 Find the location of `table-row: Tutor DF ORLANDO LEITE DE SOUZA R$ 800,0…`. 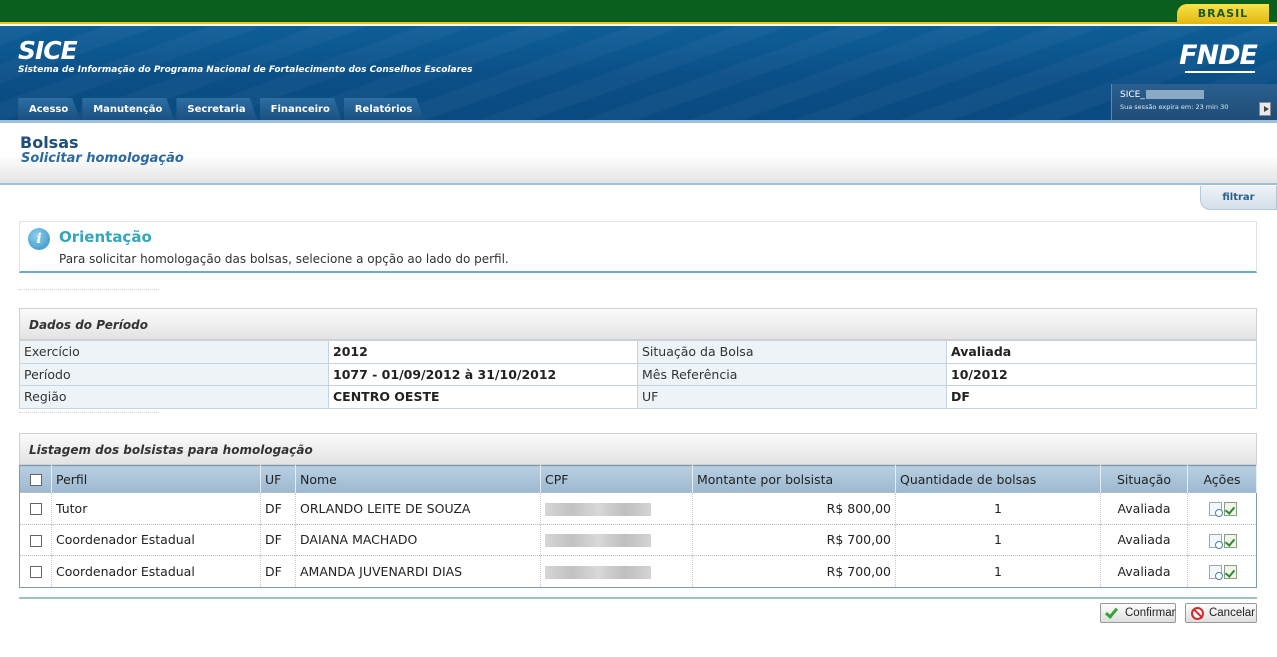

table-row: Tutor DF ORLANDO LEITE DE SOUZA R$ 800,0… is located at coordinates (638, 508).